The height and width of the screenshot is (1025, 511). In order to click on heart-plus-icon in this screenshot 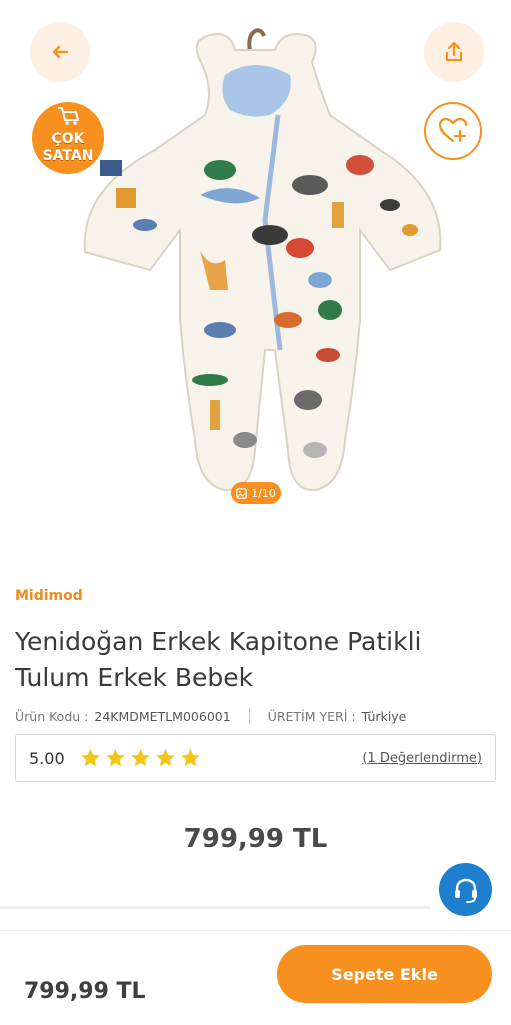, I will do `click(453, 130)`.